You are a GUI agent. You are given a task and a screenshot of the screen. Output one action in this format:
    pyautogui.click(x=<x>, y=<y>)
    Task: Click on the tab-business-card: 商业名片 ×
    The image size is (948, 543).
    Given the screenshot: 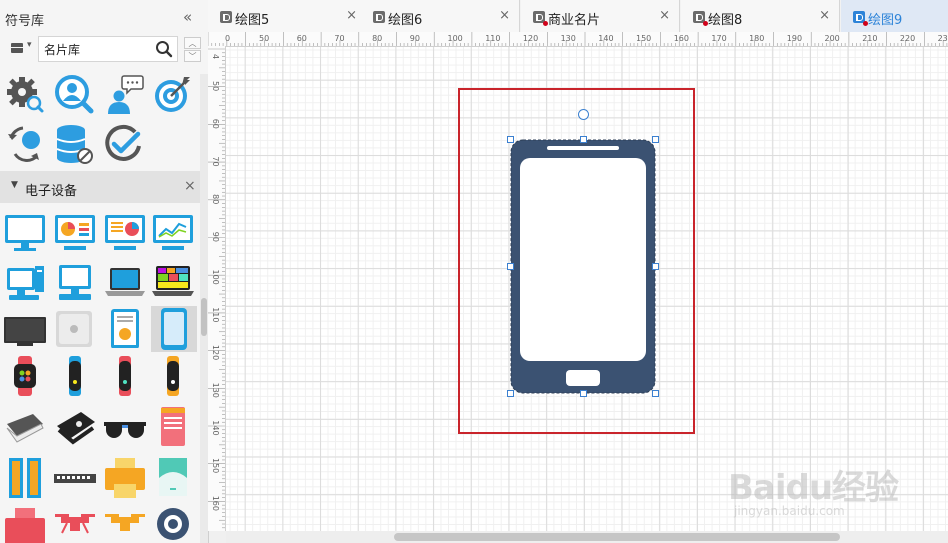 What is the action you would take?
    pyautogui.click(x=600, y=16)
    